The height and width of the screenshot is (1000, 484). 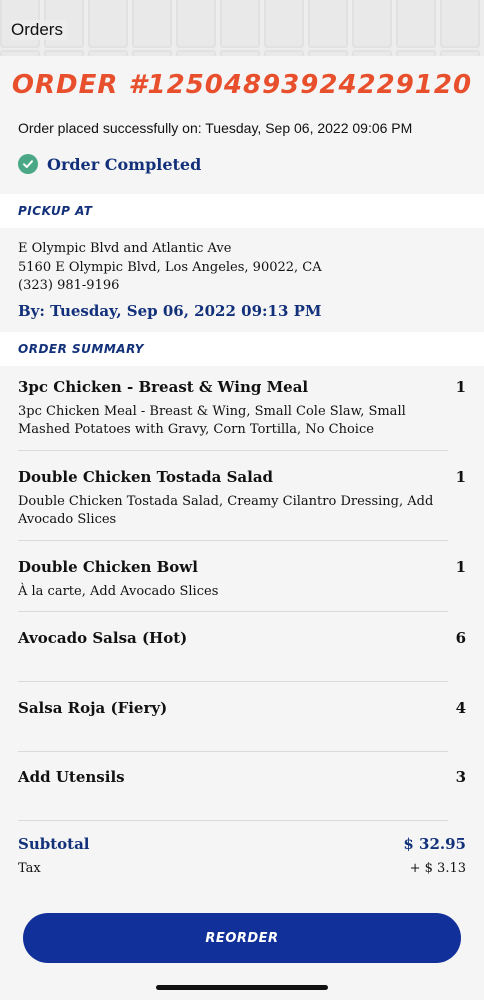 I want to click on item-quantity: 3, so click(x=460, y=777).